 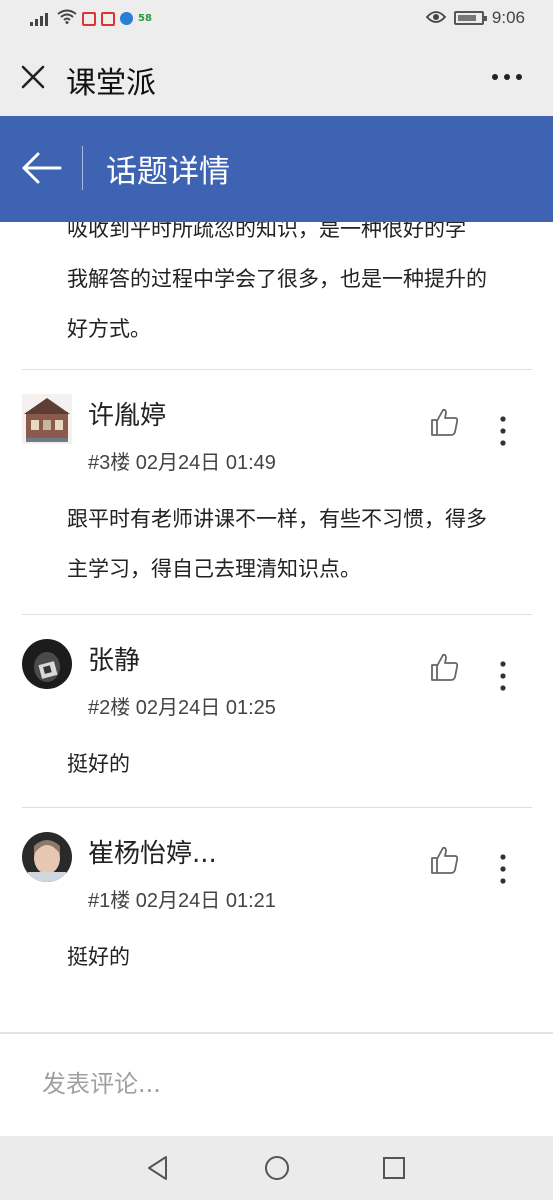 I want to click on battery-icon, so click(x=470, y=18).